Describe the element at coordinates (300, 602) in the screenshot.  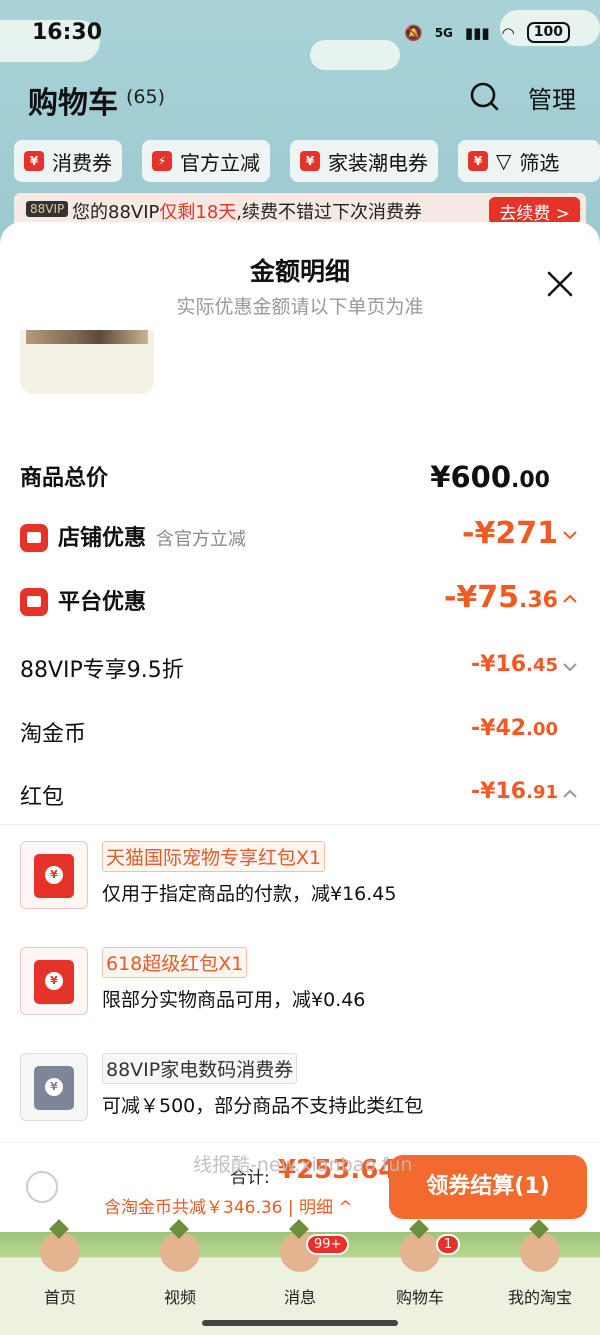
I see `platform-discount-row: 平台优惠 -¥75.36` at that location.